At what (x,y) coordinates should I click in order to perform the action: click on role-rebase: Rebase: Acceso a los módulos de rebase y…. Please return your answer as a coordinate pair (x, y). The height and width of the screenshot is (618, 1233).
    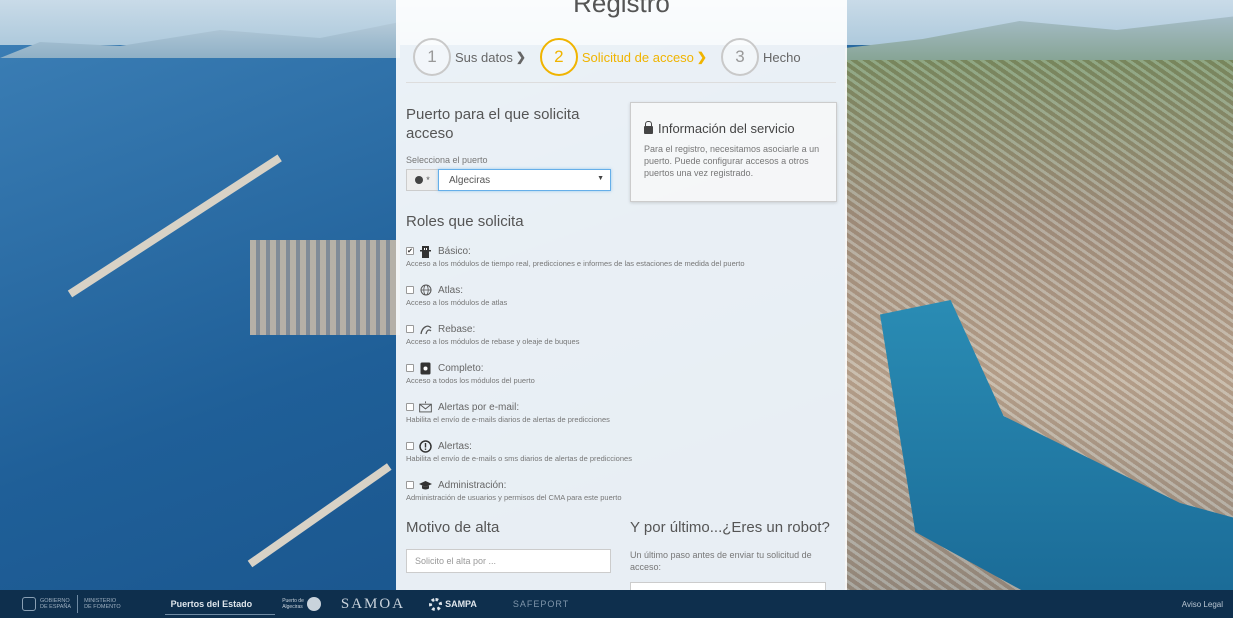
    Looking at the image, I should click on (621, 334).